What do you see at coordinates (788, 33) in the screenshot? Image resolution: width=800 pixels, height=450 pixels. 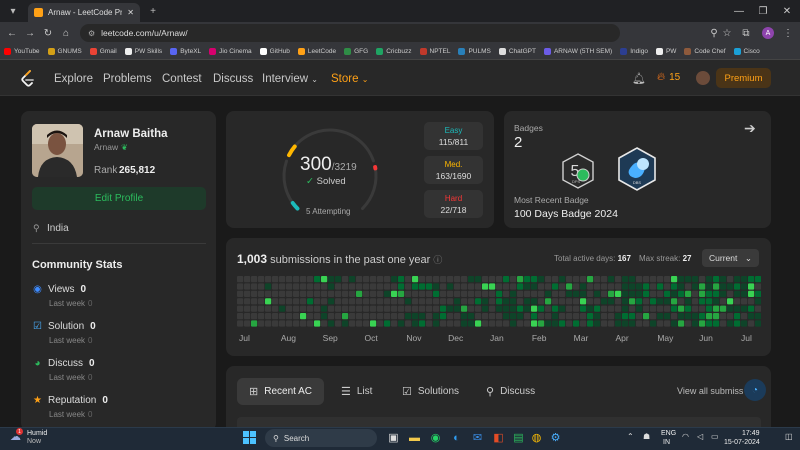 I see `menu-icon: ⋮` at bounding box center [788, 33].